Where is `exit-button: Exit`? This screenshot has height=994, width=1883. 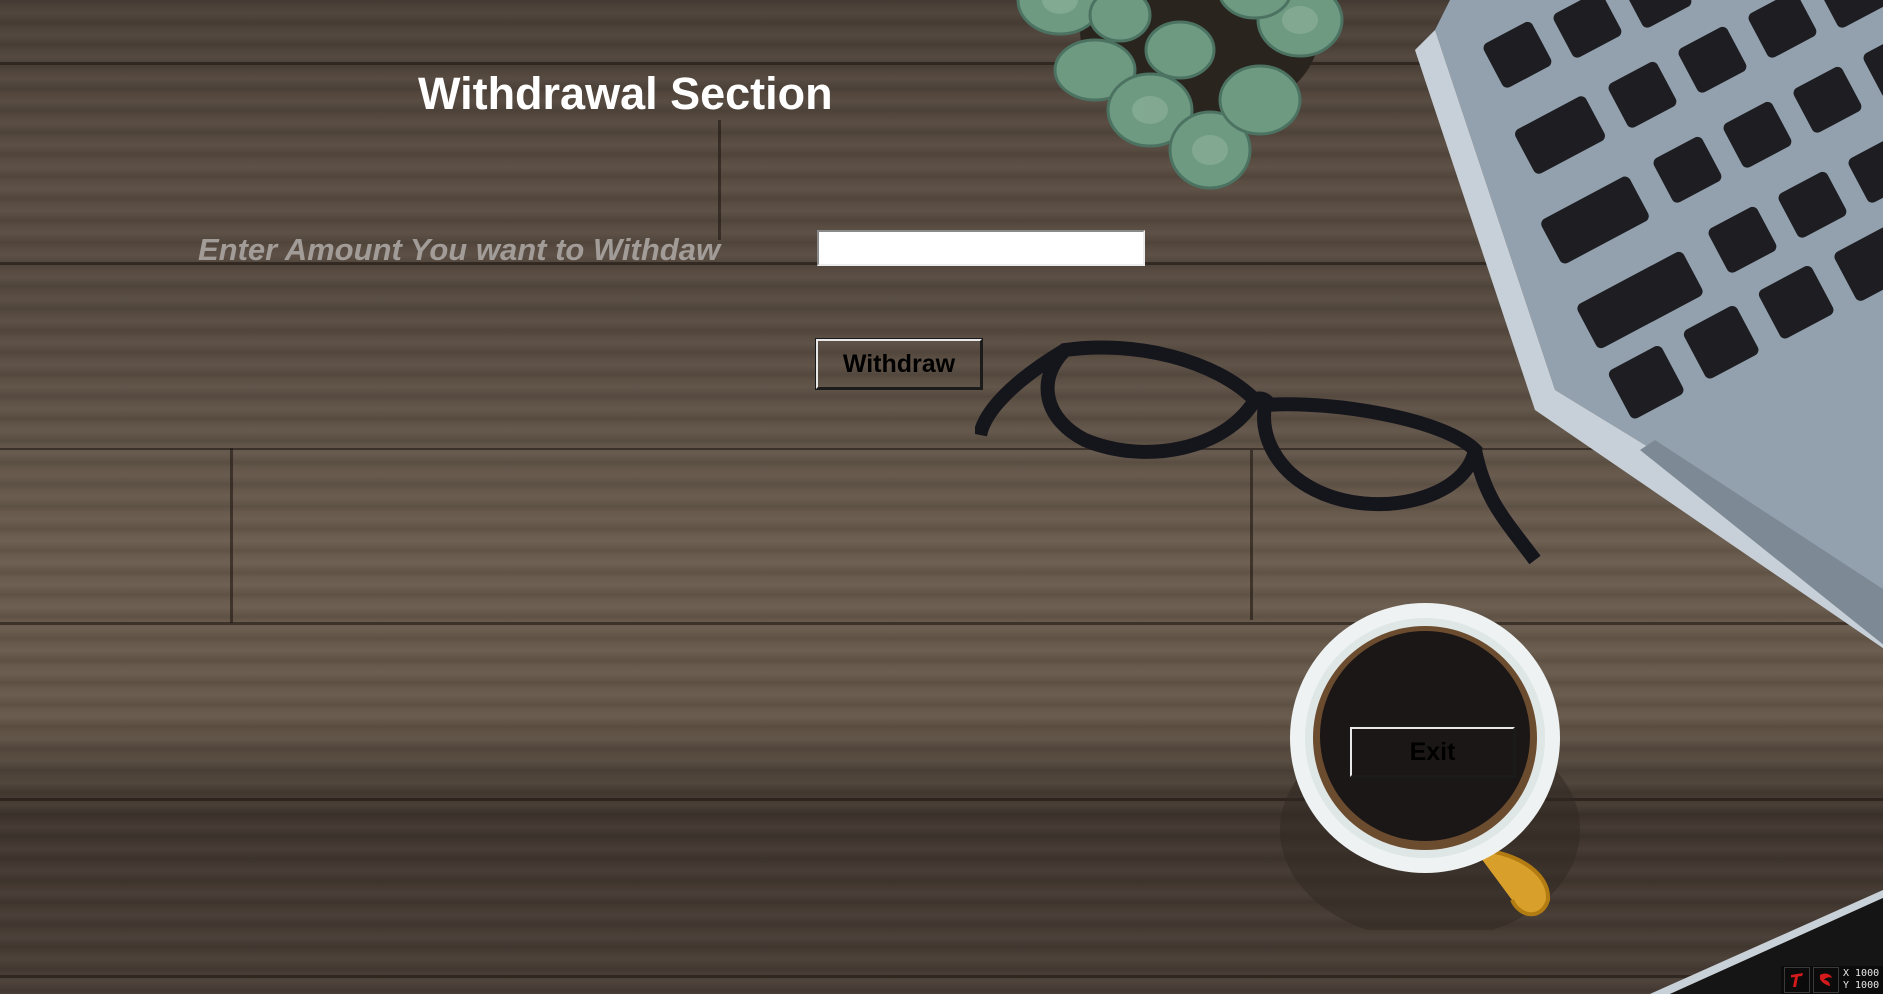 exit-button: Exit is located at coordinates (1432, 752).